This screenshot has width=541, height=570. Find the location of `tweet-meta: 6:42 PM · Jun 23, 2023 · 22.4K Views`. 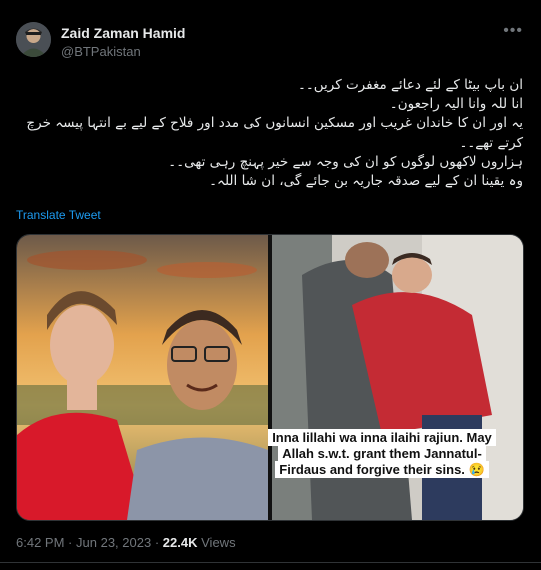

tweet-meta: 6:42 PM · Jun 23, 2023 · 22.4K Views is located at coordinates (126, 542).